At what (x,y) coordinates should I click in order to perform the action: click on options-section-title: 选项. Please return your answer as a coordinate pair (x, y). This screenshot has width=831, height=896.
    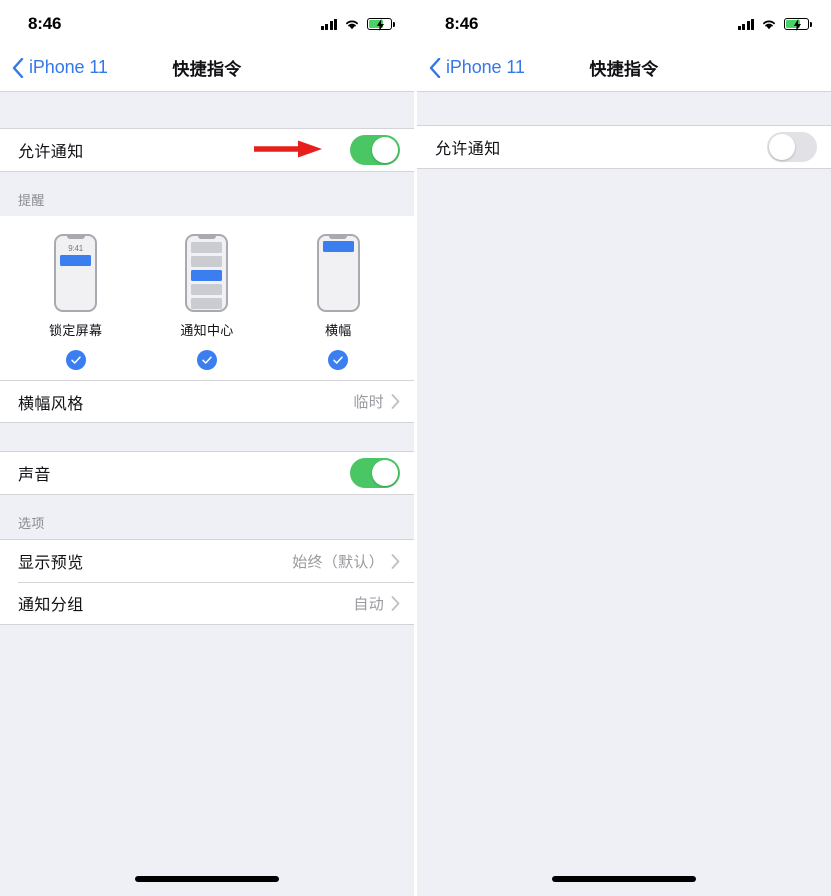
    Looking at the image, I should click on (31, 523).